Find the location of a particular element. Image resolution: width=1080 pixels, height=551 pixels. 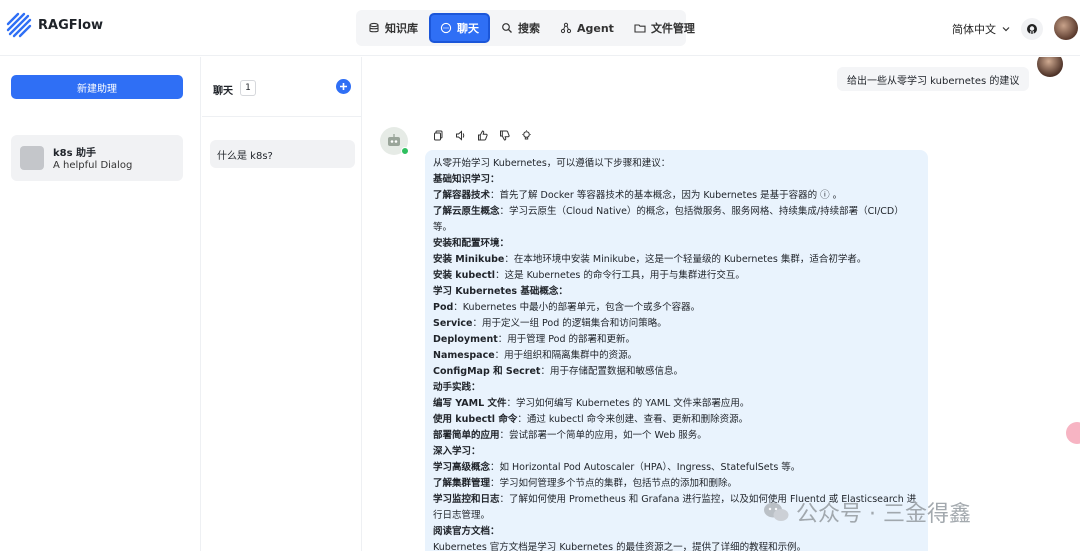

online-status-dot is located at coordinates (405, 151).